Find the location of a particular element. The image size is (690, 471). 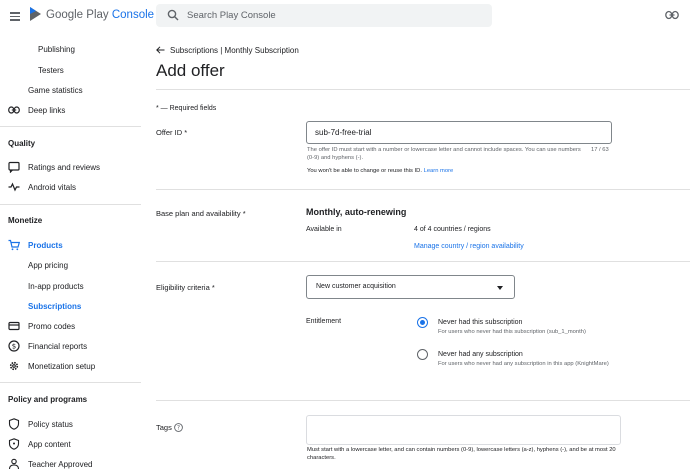

search-placeholder: Search Play Console is located at coordinates (231, 15).